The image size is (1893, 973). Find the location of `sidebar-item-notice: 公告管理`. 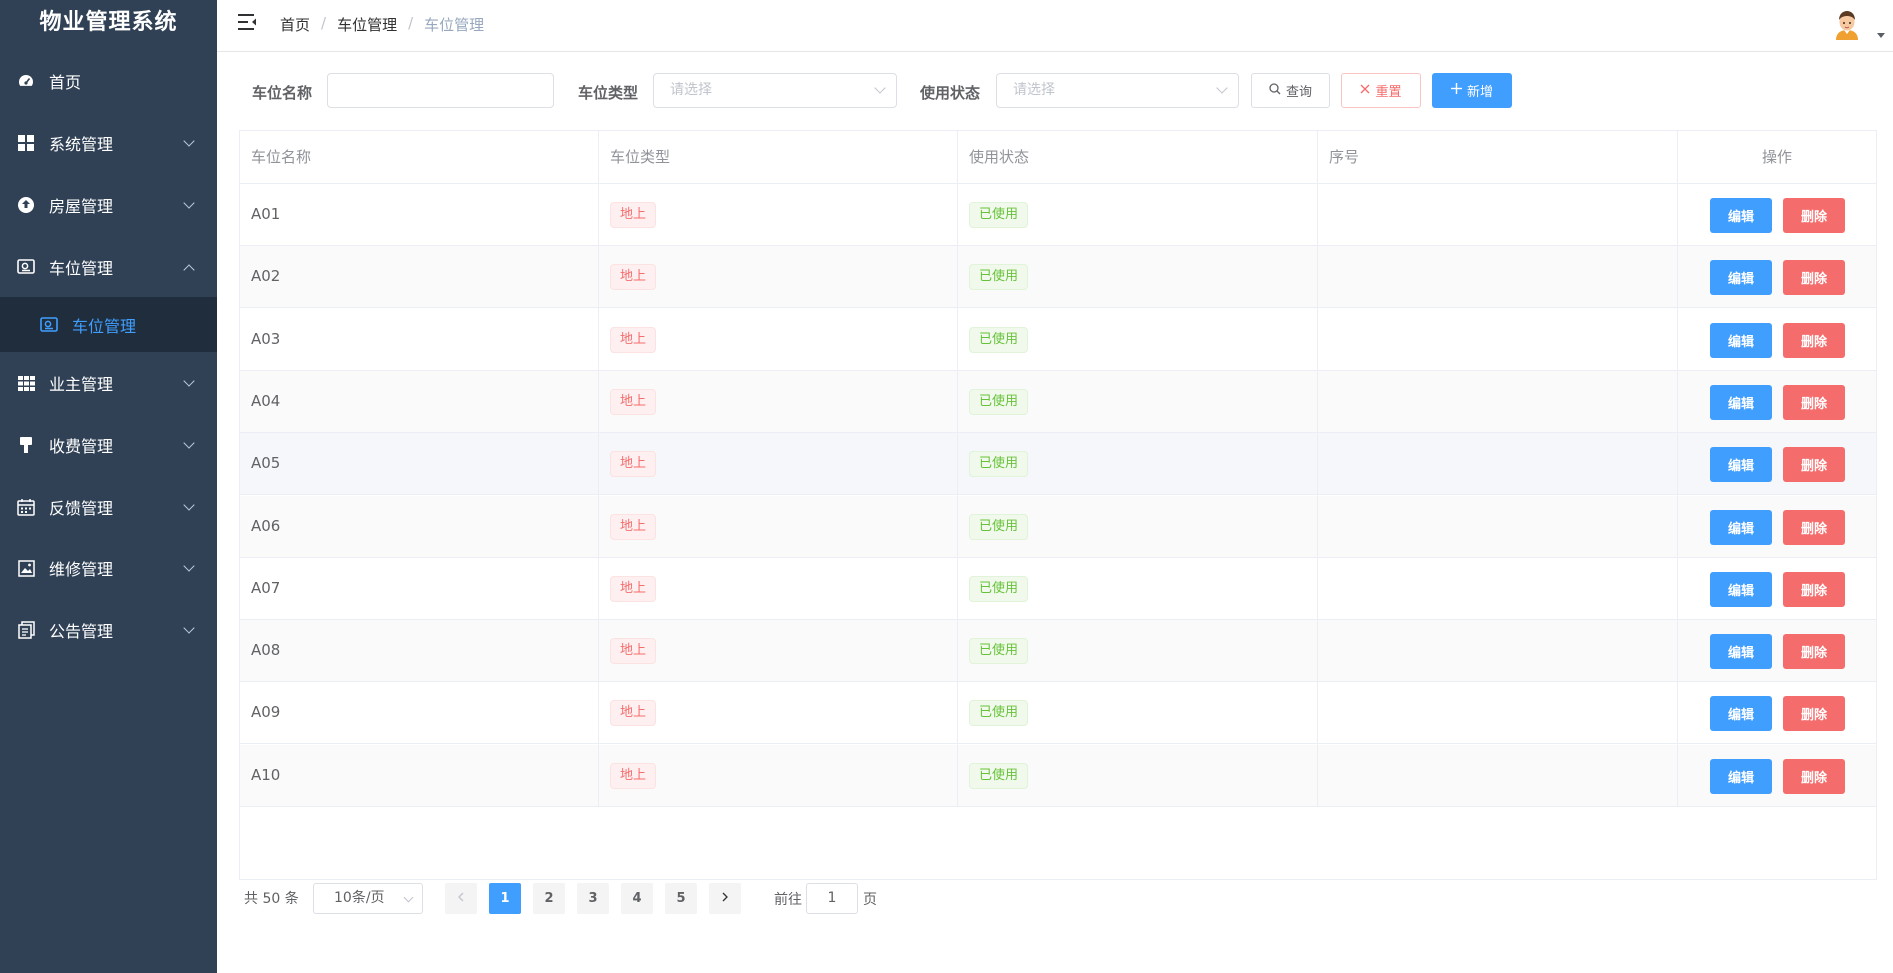

sidebar-item-notice: 公告管理 is located at coordinates (108, 630).